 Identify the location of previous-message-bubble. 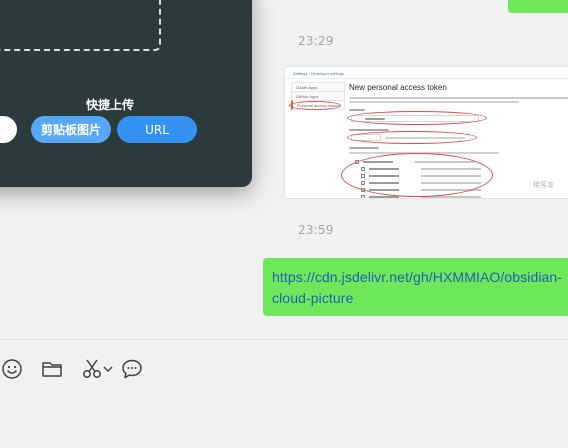
(538, 6).